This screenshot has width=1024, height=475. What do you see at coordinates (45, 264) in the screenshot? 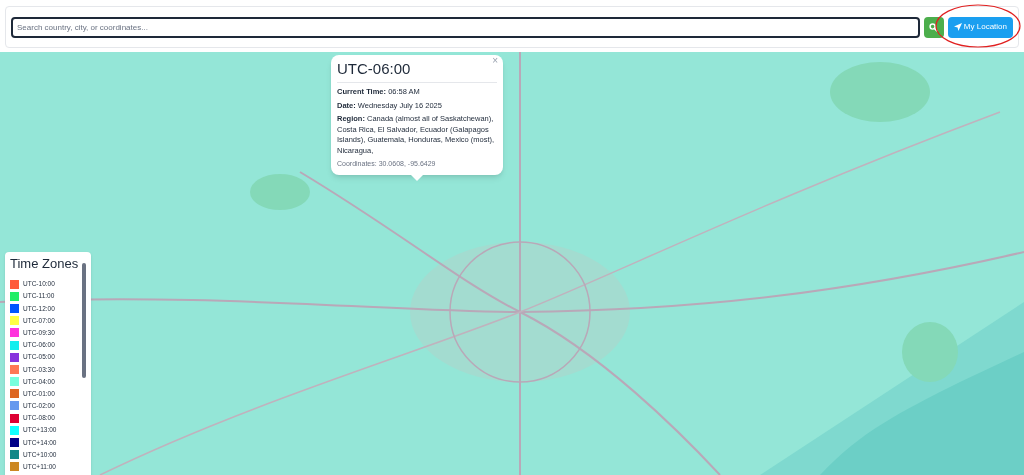
I see `legend-title: Time Zones` at bounding box center [45, 264].